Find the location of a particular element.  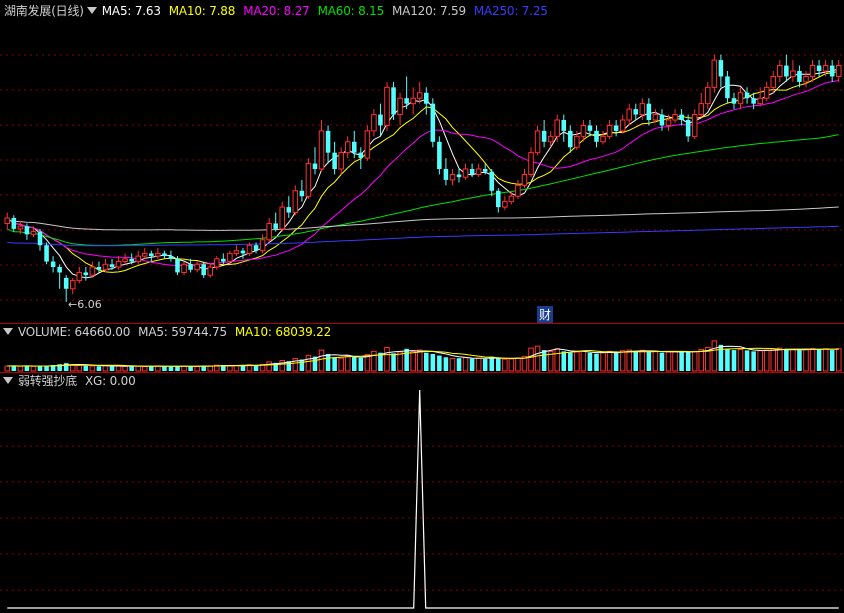

low-marker-arrow-icon: ← is located at coordinates (73, 304).